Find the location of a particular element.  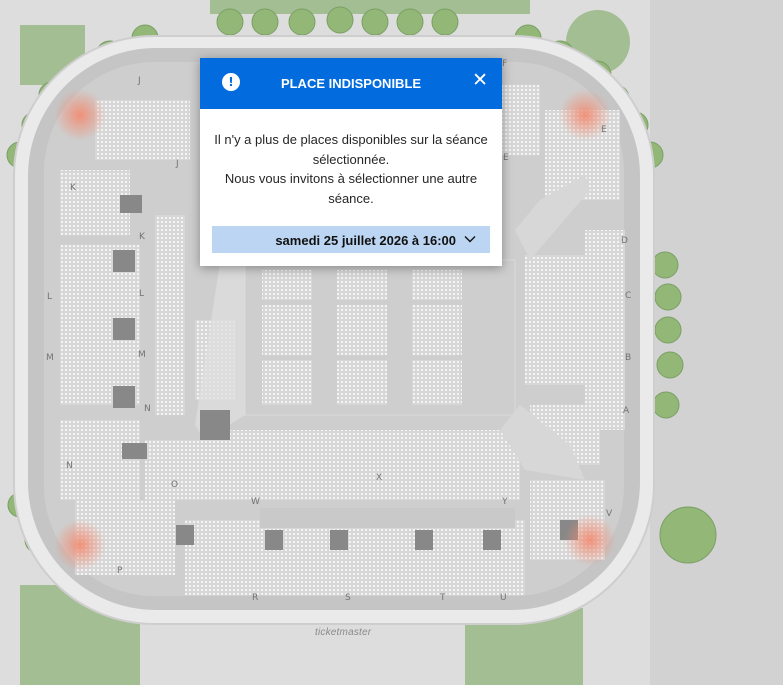

dialog-header: ! PLACE INDISPONIBLE ✕ is located at coordinates (351, 83).